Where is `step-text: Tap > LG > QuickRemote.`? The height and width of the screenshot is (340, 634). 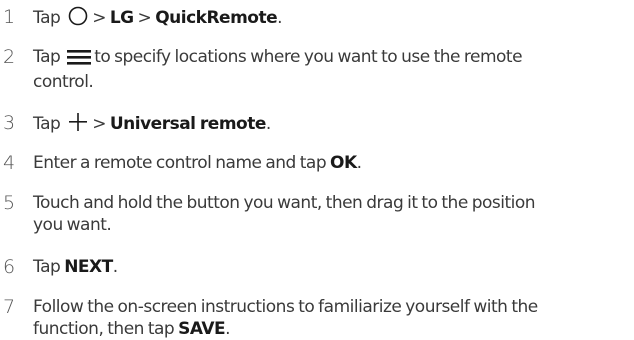 step-text: Tap > LG > QuickRemote. is located at coordinates (333, 19).